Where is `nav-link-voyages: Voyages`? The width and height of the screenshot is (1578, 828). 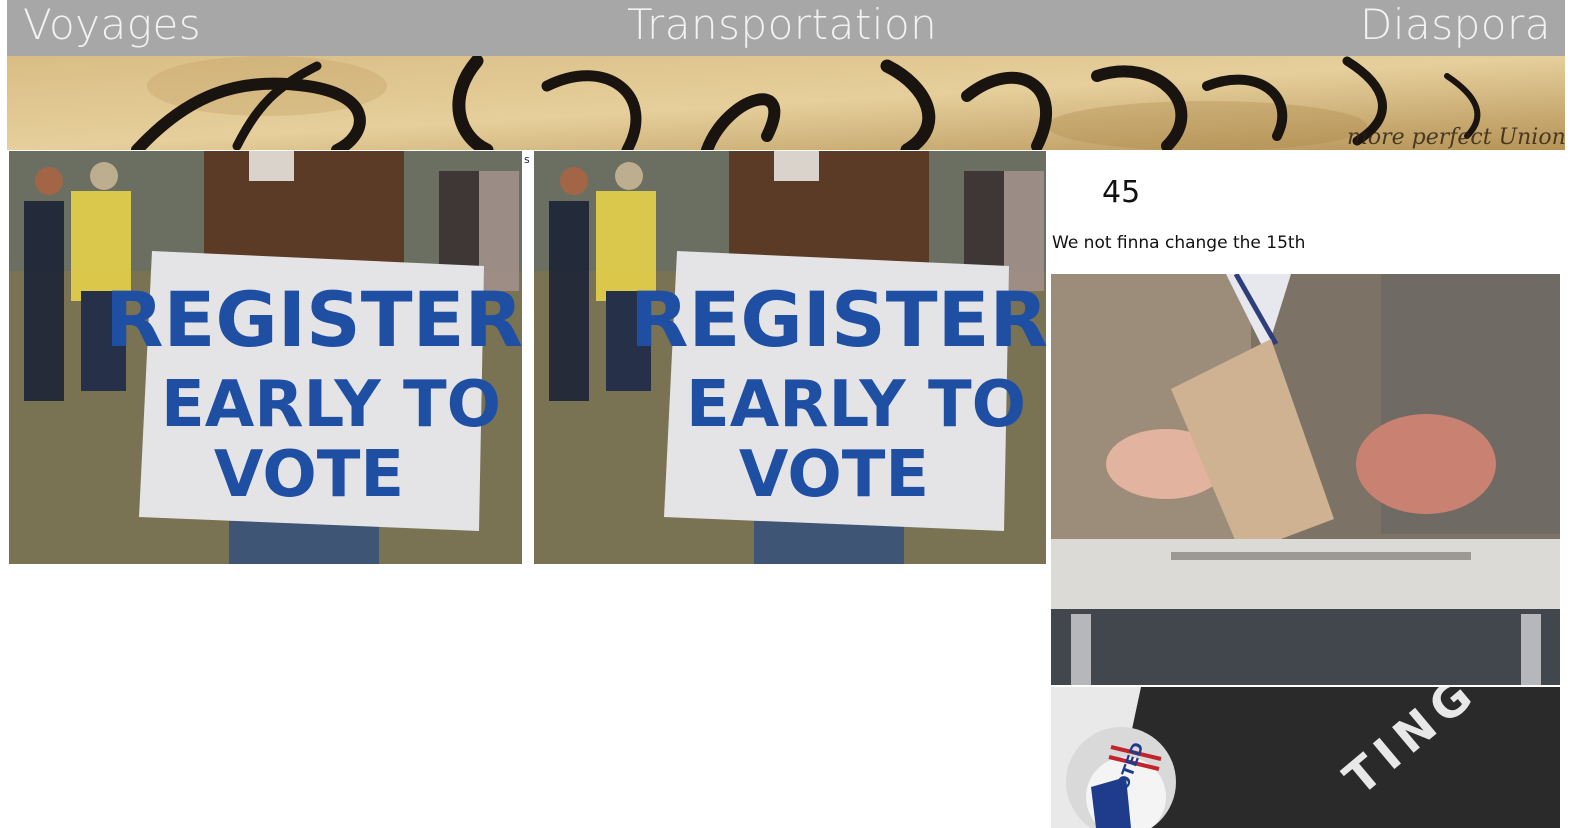
nav-link-voyages: Voyages is located at coordinates (112, 25).